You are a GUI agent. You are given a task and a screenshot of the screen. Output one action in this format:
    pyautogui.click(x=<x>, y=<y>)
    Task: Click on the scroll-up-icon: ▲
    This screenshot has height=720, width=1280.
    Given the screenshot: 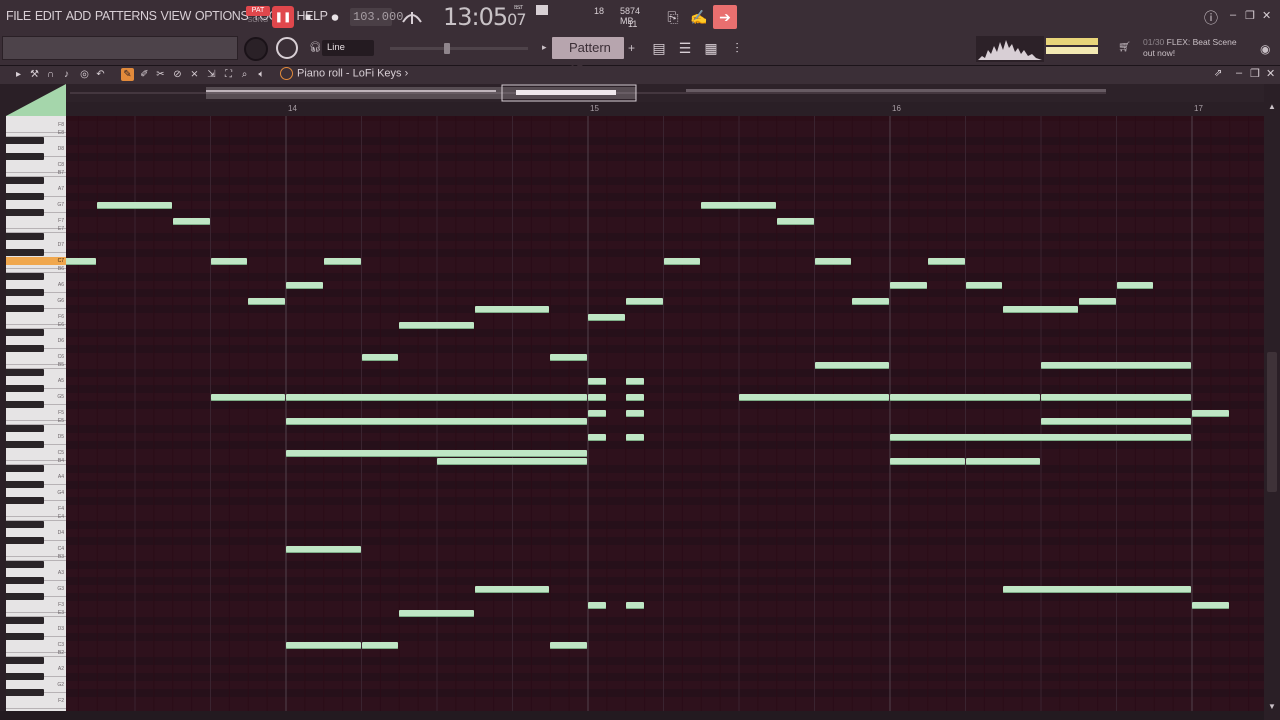 What is the action you would take?
    pyautogui.click(x=1272, y=106)
    